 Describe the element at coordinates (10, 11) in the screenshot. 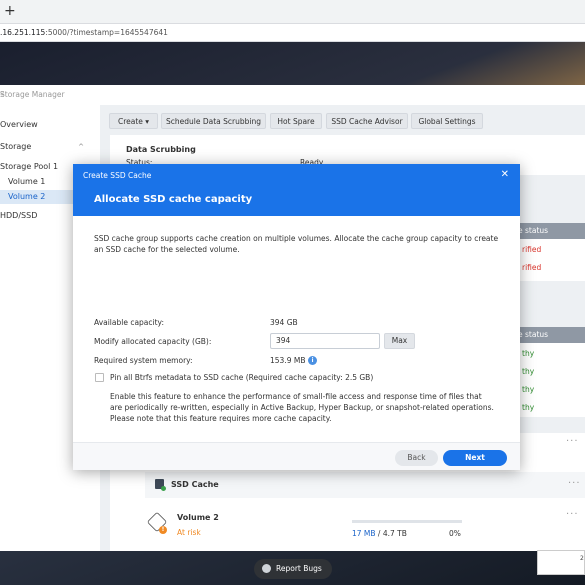

I see `new-tab-icon: +` at that location.